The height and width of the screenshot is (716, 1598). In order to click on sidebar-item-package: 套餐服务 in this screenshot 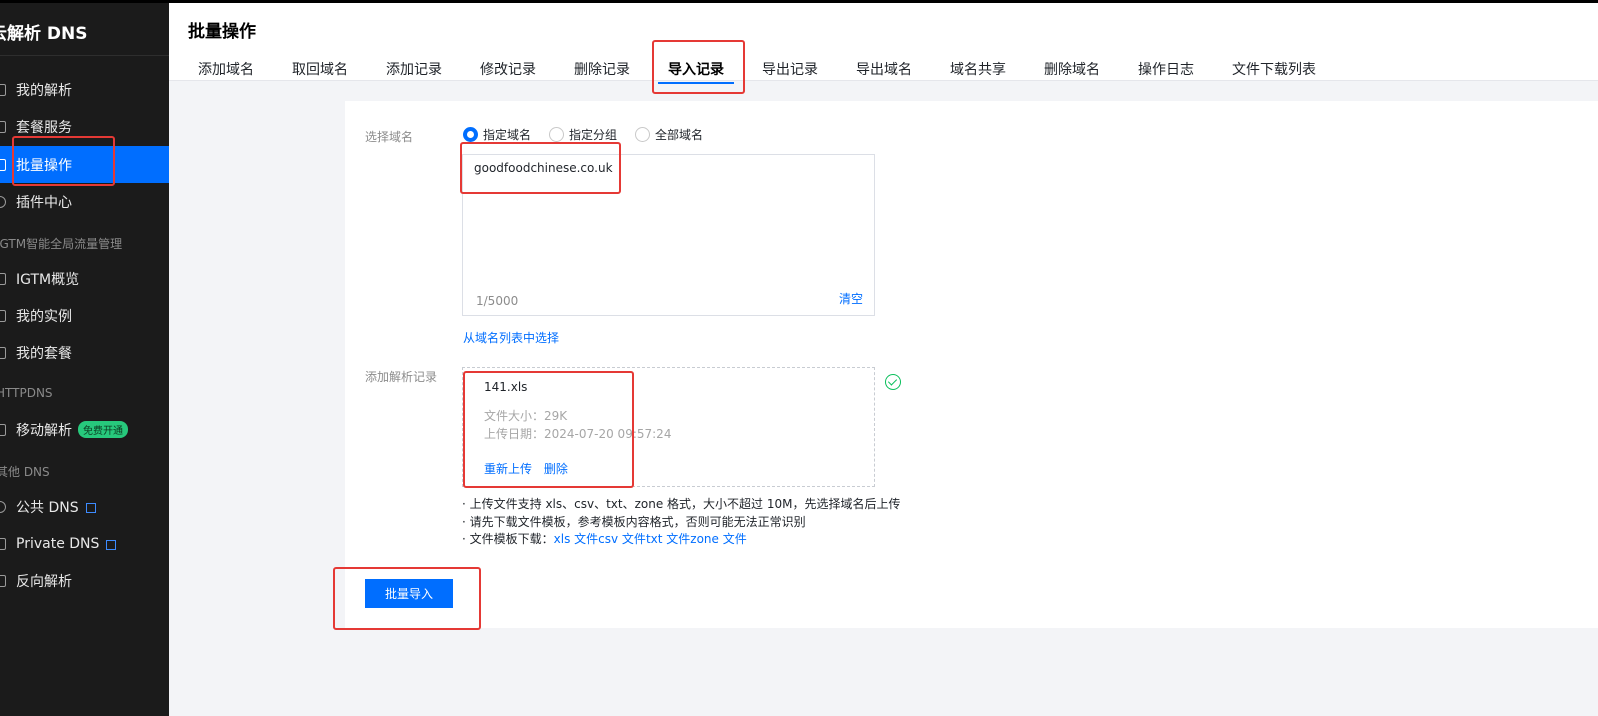, I will do `click(84, 126)`.